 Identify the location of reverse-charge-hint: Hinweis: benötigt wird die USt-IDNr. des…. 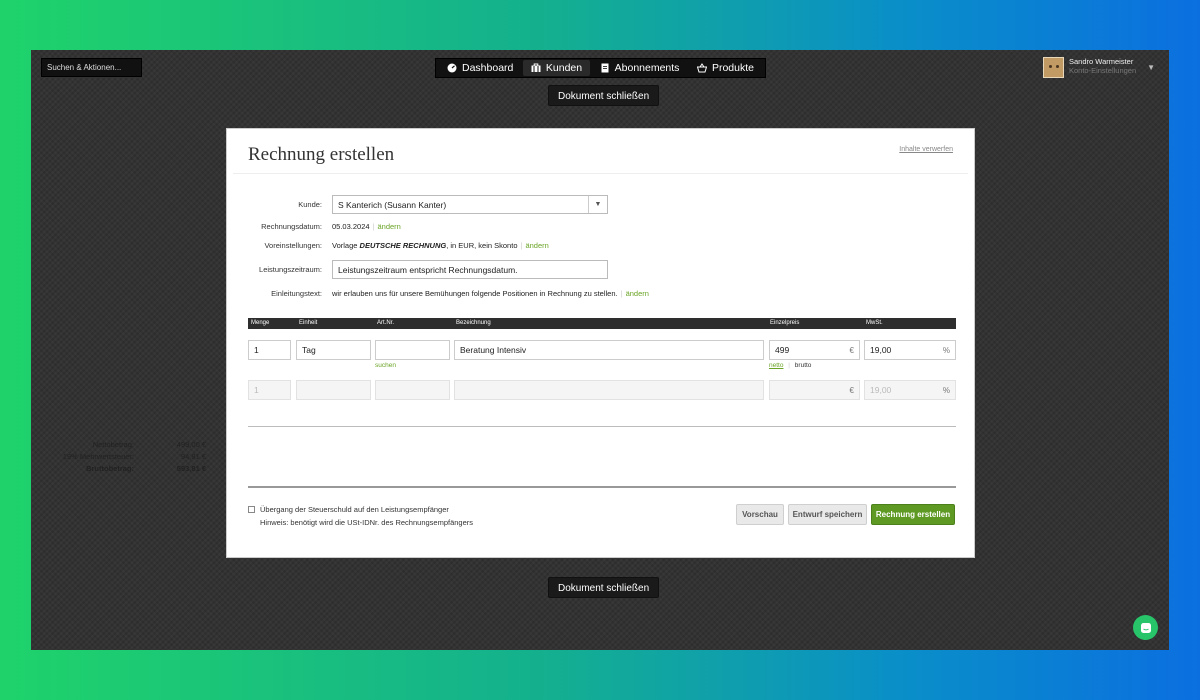
(367, 522).